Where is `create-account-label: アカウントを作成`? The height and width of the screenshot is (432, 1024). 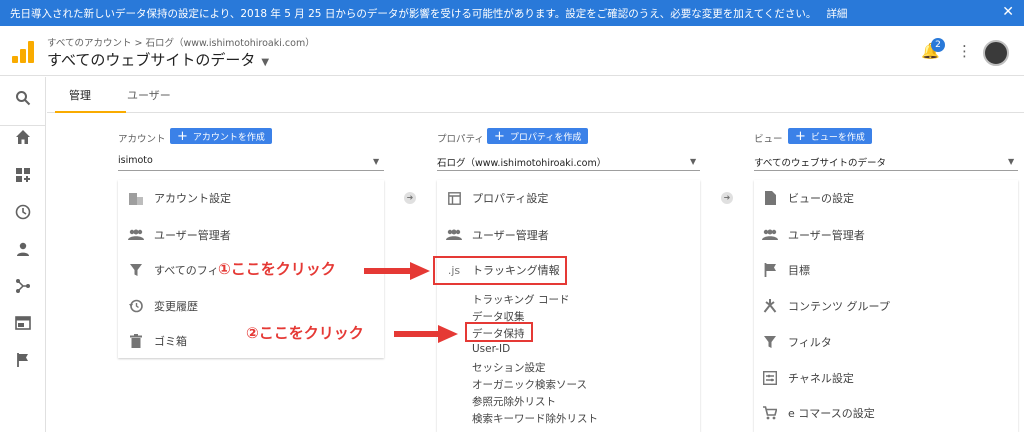 create-account-label: アカウントを作成 is located at coordinates (228, 137).